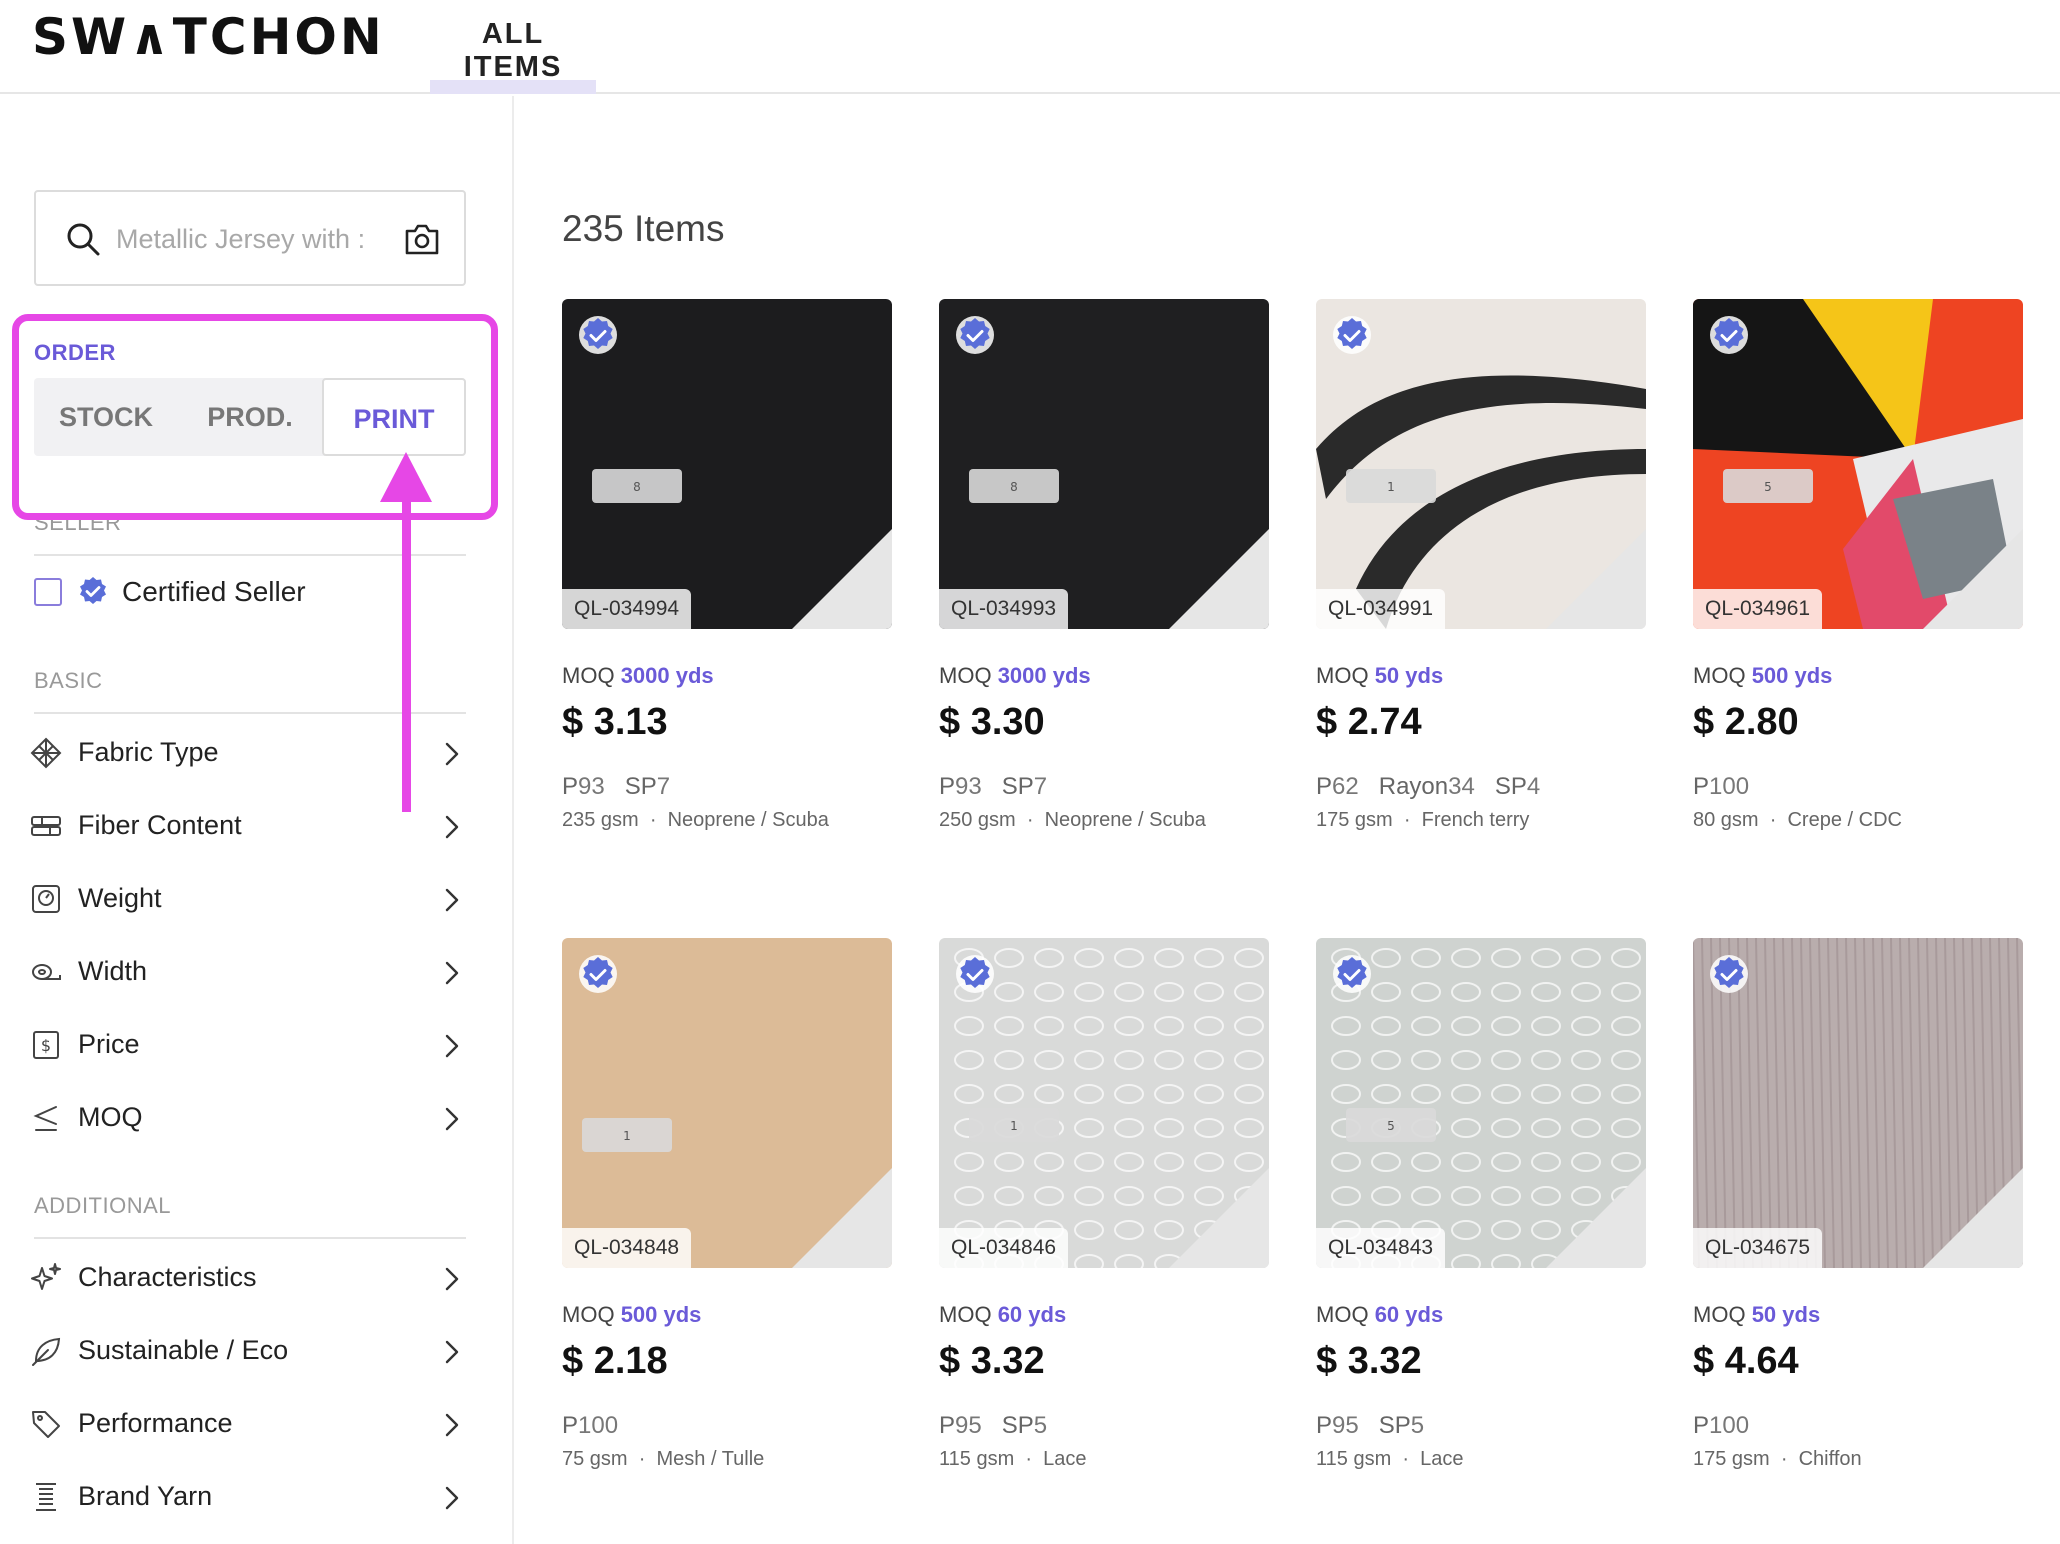 Image resolution: width=2060 pixels, height=1544 pixels. What do you see at coordinates (83, 239) in the screenshot?
I see `search-icon` at bounding box center [83, 239].